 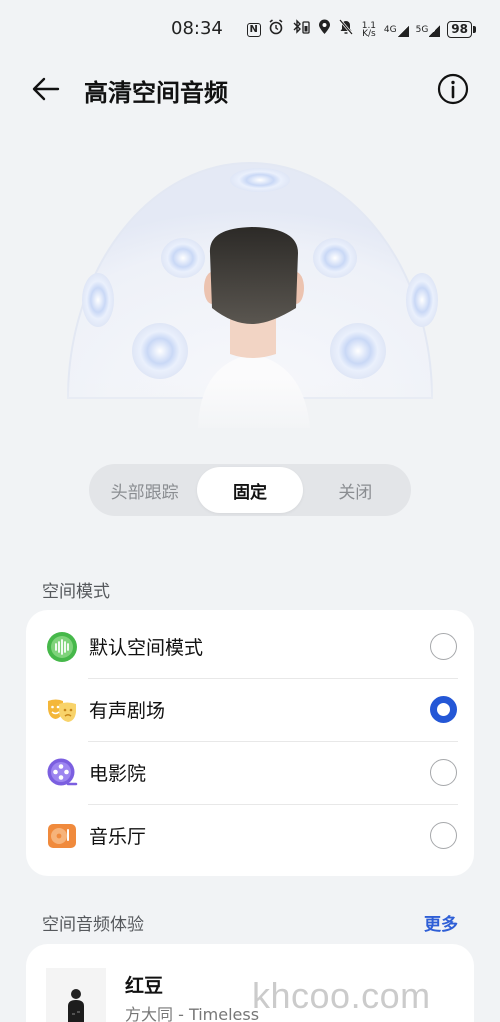 What do you see at coordinates (390, 29) in the screenshot?
I see `signal-4g-label: 4G` at bounding box center [390, 29].